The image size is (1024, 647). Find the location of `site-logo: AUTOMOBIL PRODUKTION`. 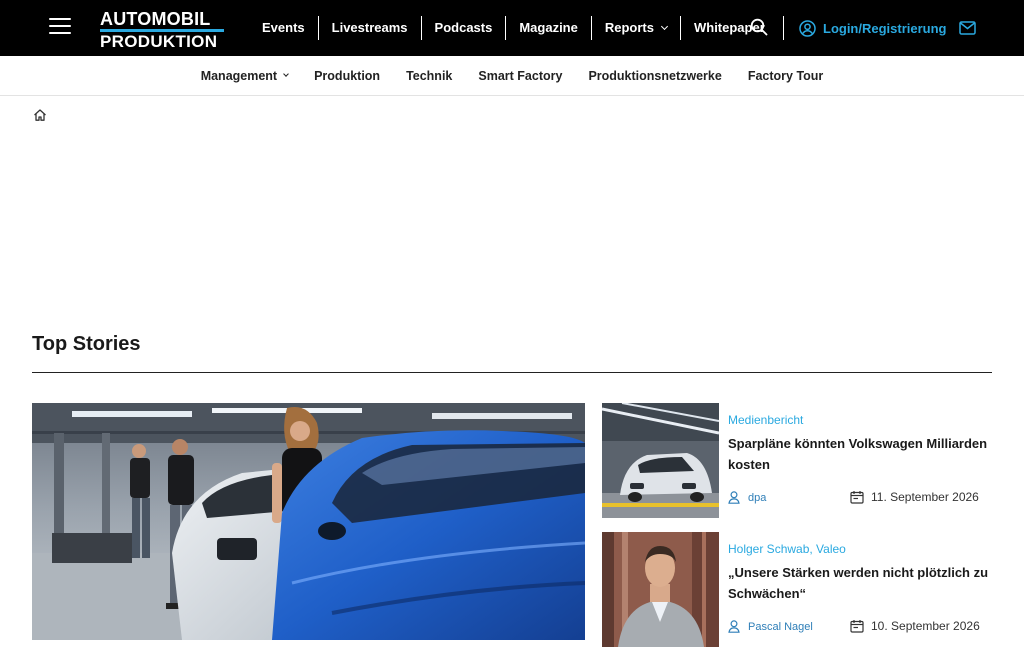

site-logo: AUTOMOBIL PRODUKTION is located at coordinates (163, 30).